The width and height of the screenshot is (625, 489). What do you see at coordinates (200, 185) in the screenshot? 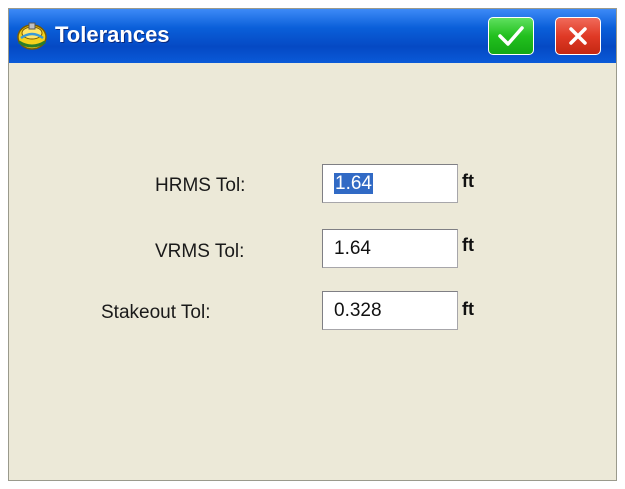
I see `hrms-tolerance-label: HRMS Tol:` at bounding box center [200, 185].